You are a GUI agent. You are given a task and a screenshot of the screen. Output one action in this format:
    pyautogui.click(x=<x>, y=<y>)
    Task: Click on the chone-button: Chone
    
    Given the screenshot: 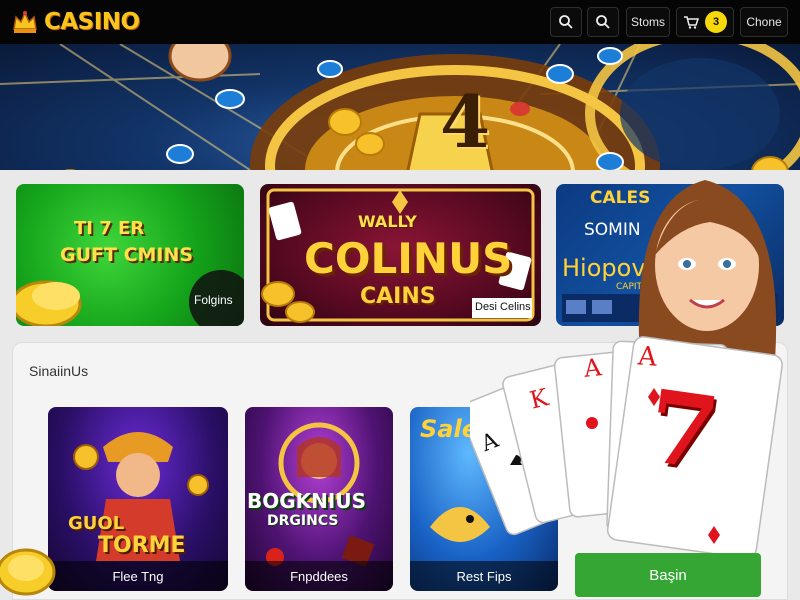 What is the action you would take?
    pyautogui.click(x=764, y=22)
    